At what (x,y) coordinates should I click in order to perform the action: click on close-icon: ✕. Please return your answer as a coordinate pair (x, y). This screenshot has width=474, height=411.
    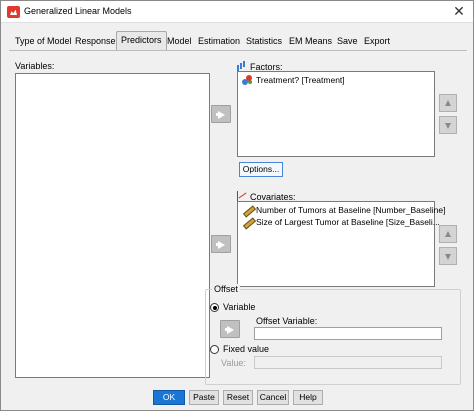
    Looking at the image, I should click on (459, 11).